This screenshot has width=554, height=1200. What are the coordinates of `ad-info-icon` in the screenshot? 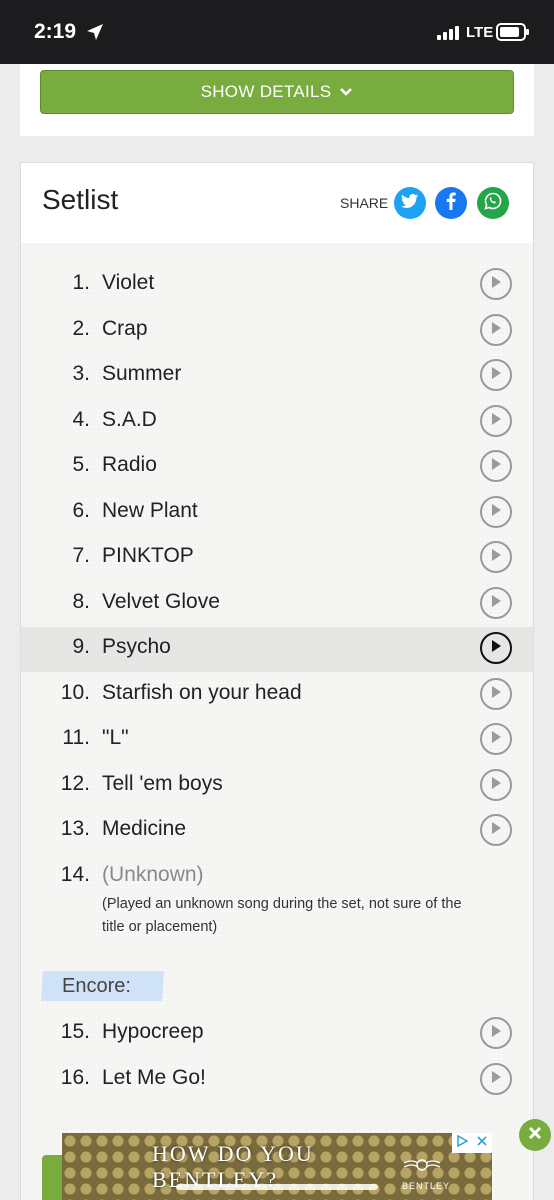 It's located at (462, 1143).